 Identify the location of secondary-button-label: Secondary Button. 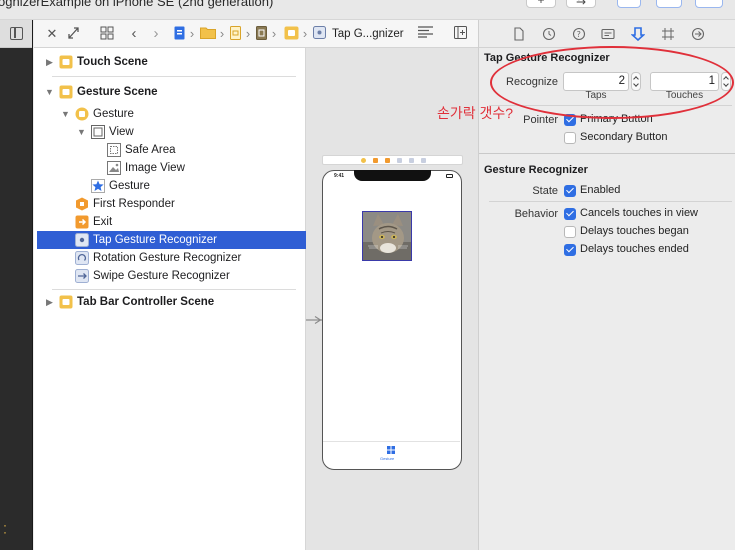
(623, 137).